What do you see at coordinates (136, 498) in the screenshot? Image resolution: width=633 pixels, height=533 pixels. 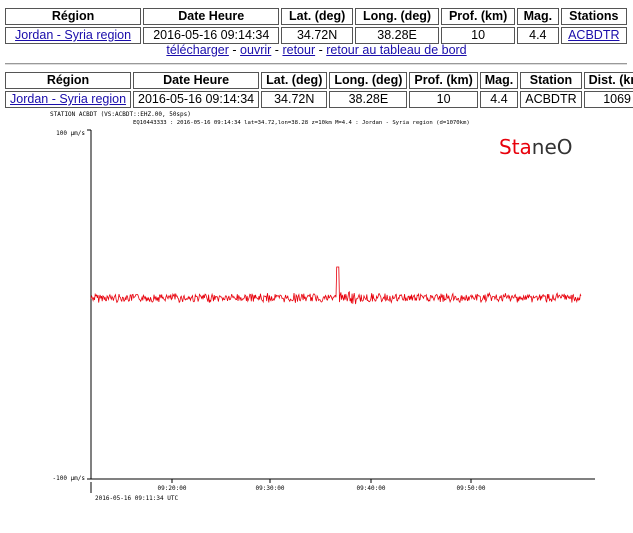 I see `start-time-label: 2016-05-16 09:11:34 UTC` at bounding box center [136, 498].